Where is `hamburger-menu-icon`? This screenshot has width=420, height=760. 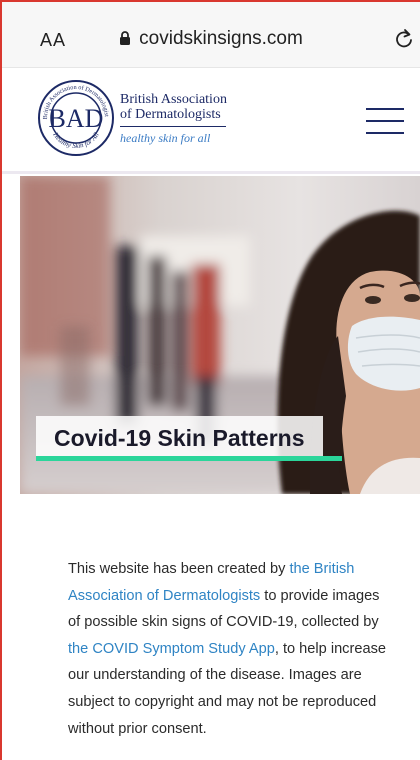
hamburger-menu-icon is located at coordinates (386, 123).